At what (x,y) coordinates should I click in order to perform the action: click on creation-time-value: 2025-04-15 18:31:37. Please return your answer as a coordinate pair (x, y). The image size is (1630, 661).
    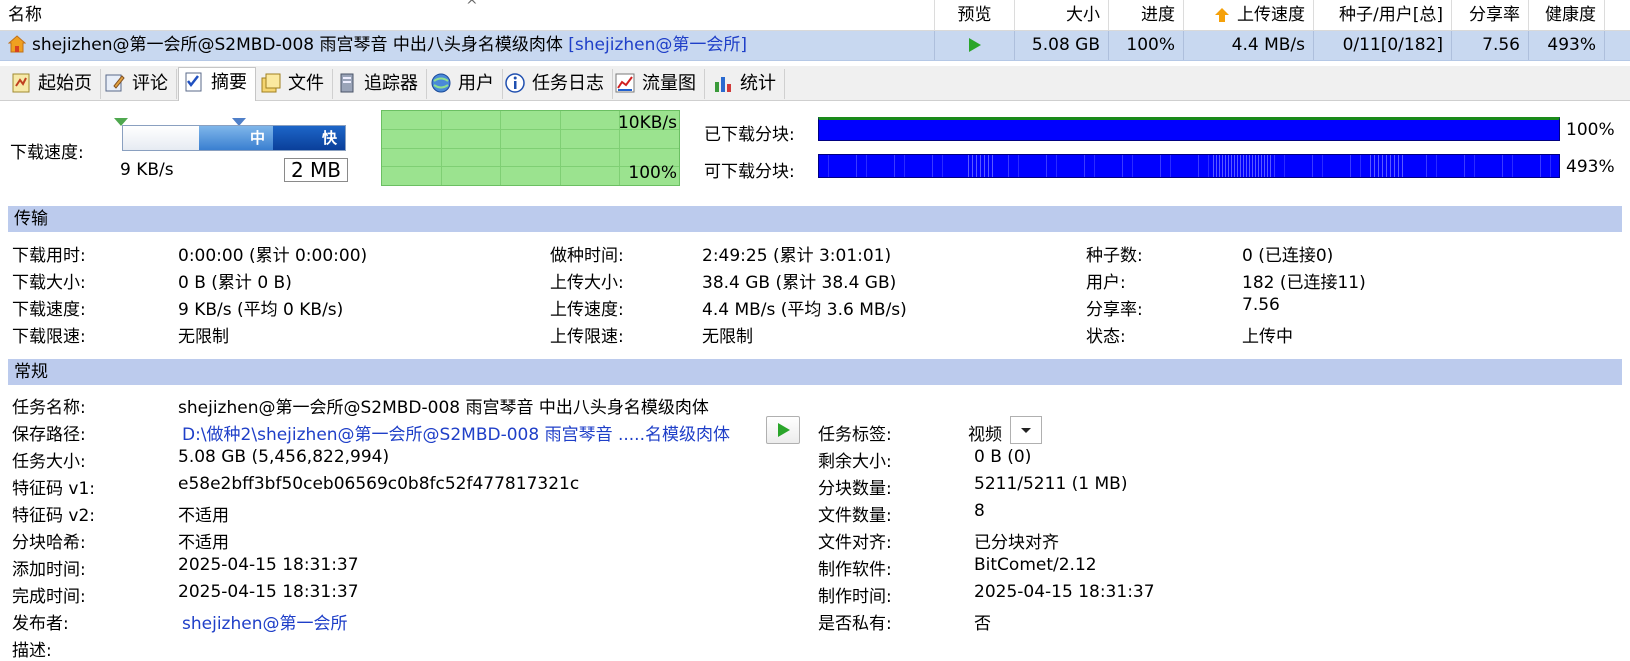
    Looking at the image, I should click on (1064, 592).